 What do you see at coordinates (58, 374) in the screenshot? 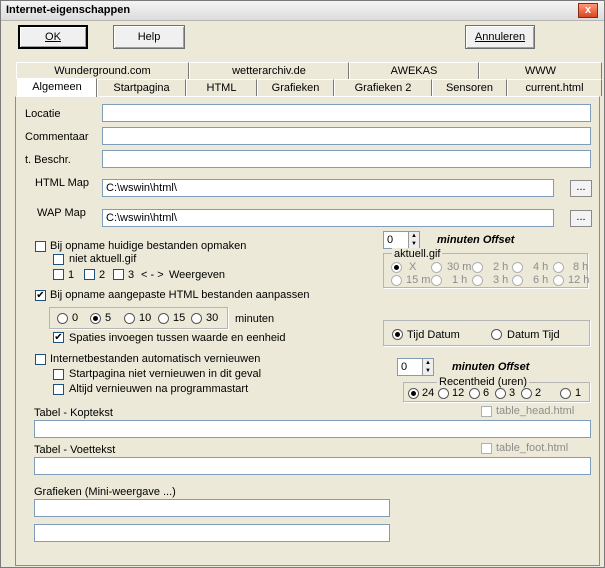
I see `startpagina-checkbox` at bounding box center [58, 374].